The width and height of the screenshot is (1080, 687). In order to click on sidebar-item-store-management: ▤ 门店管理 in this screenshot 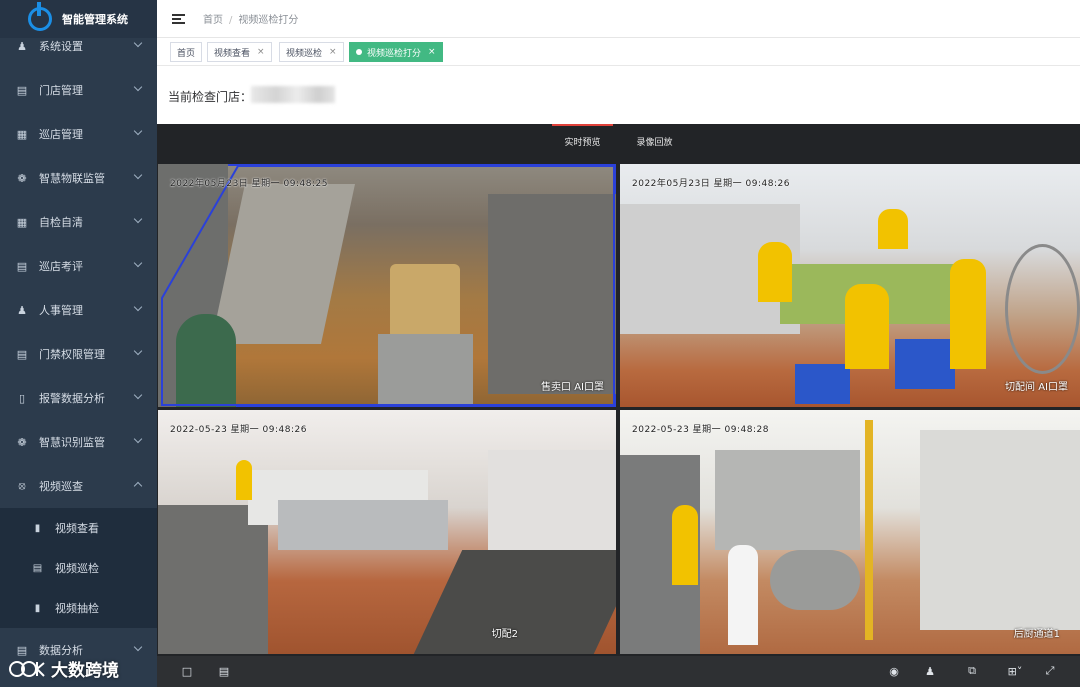, I will do `click(78, 90)`.